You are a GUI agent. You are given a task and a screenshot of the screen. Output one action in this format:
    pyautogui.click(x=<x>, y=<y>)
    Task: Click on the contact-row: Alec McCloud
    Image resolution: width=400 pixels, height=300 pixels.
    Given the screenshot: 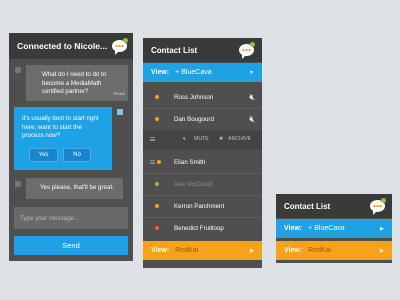 What is the action you would take?
    pyautogui.click(x=202, y=184)
    